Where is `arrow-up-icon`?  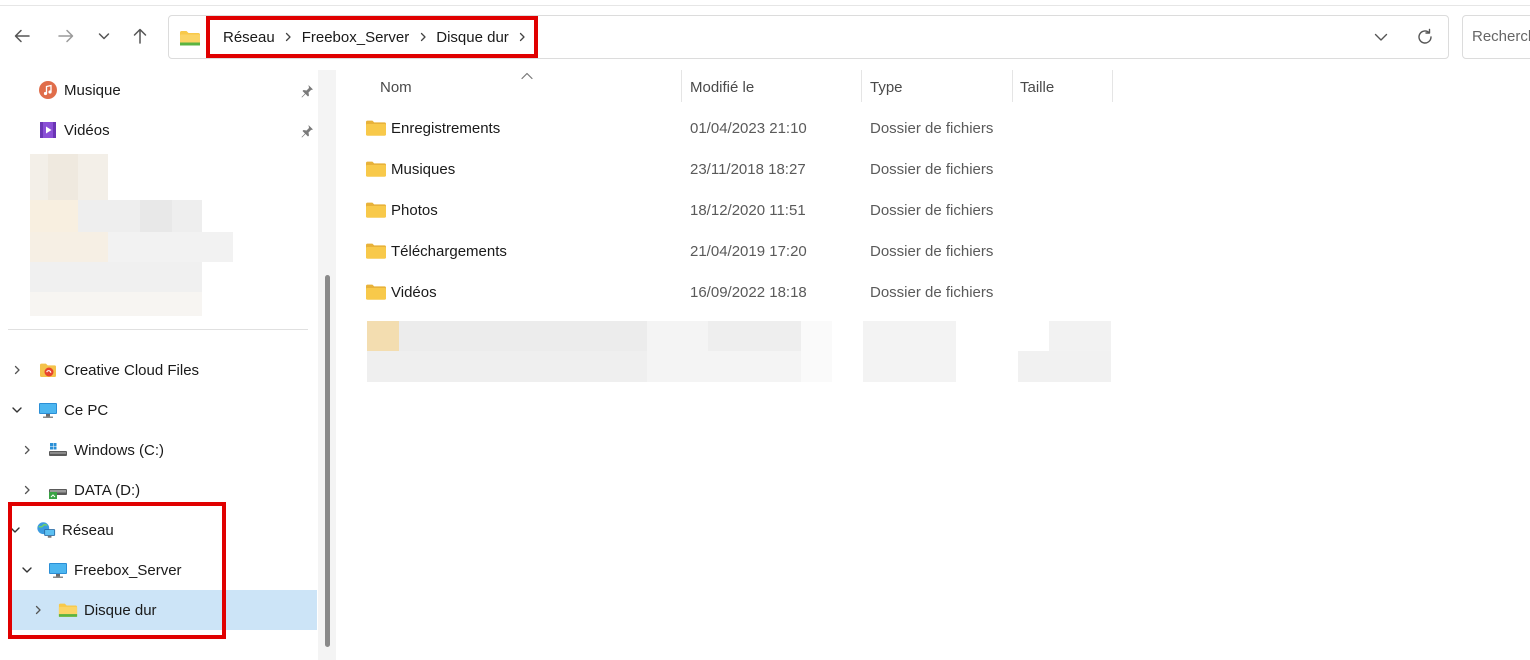
arrow-up-icon is located at coordinates (140, 36).